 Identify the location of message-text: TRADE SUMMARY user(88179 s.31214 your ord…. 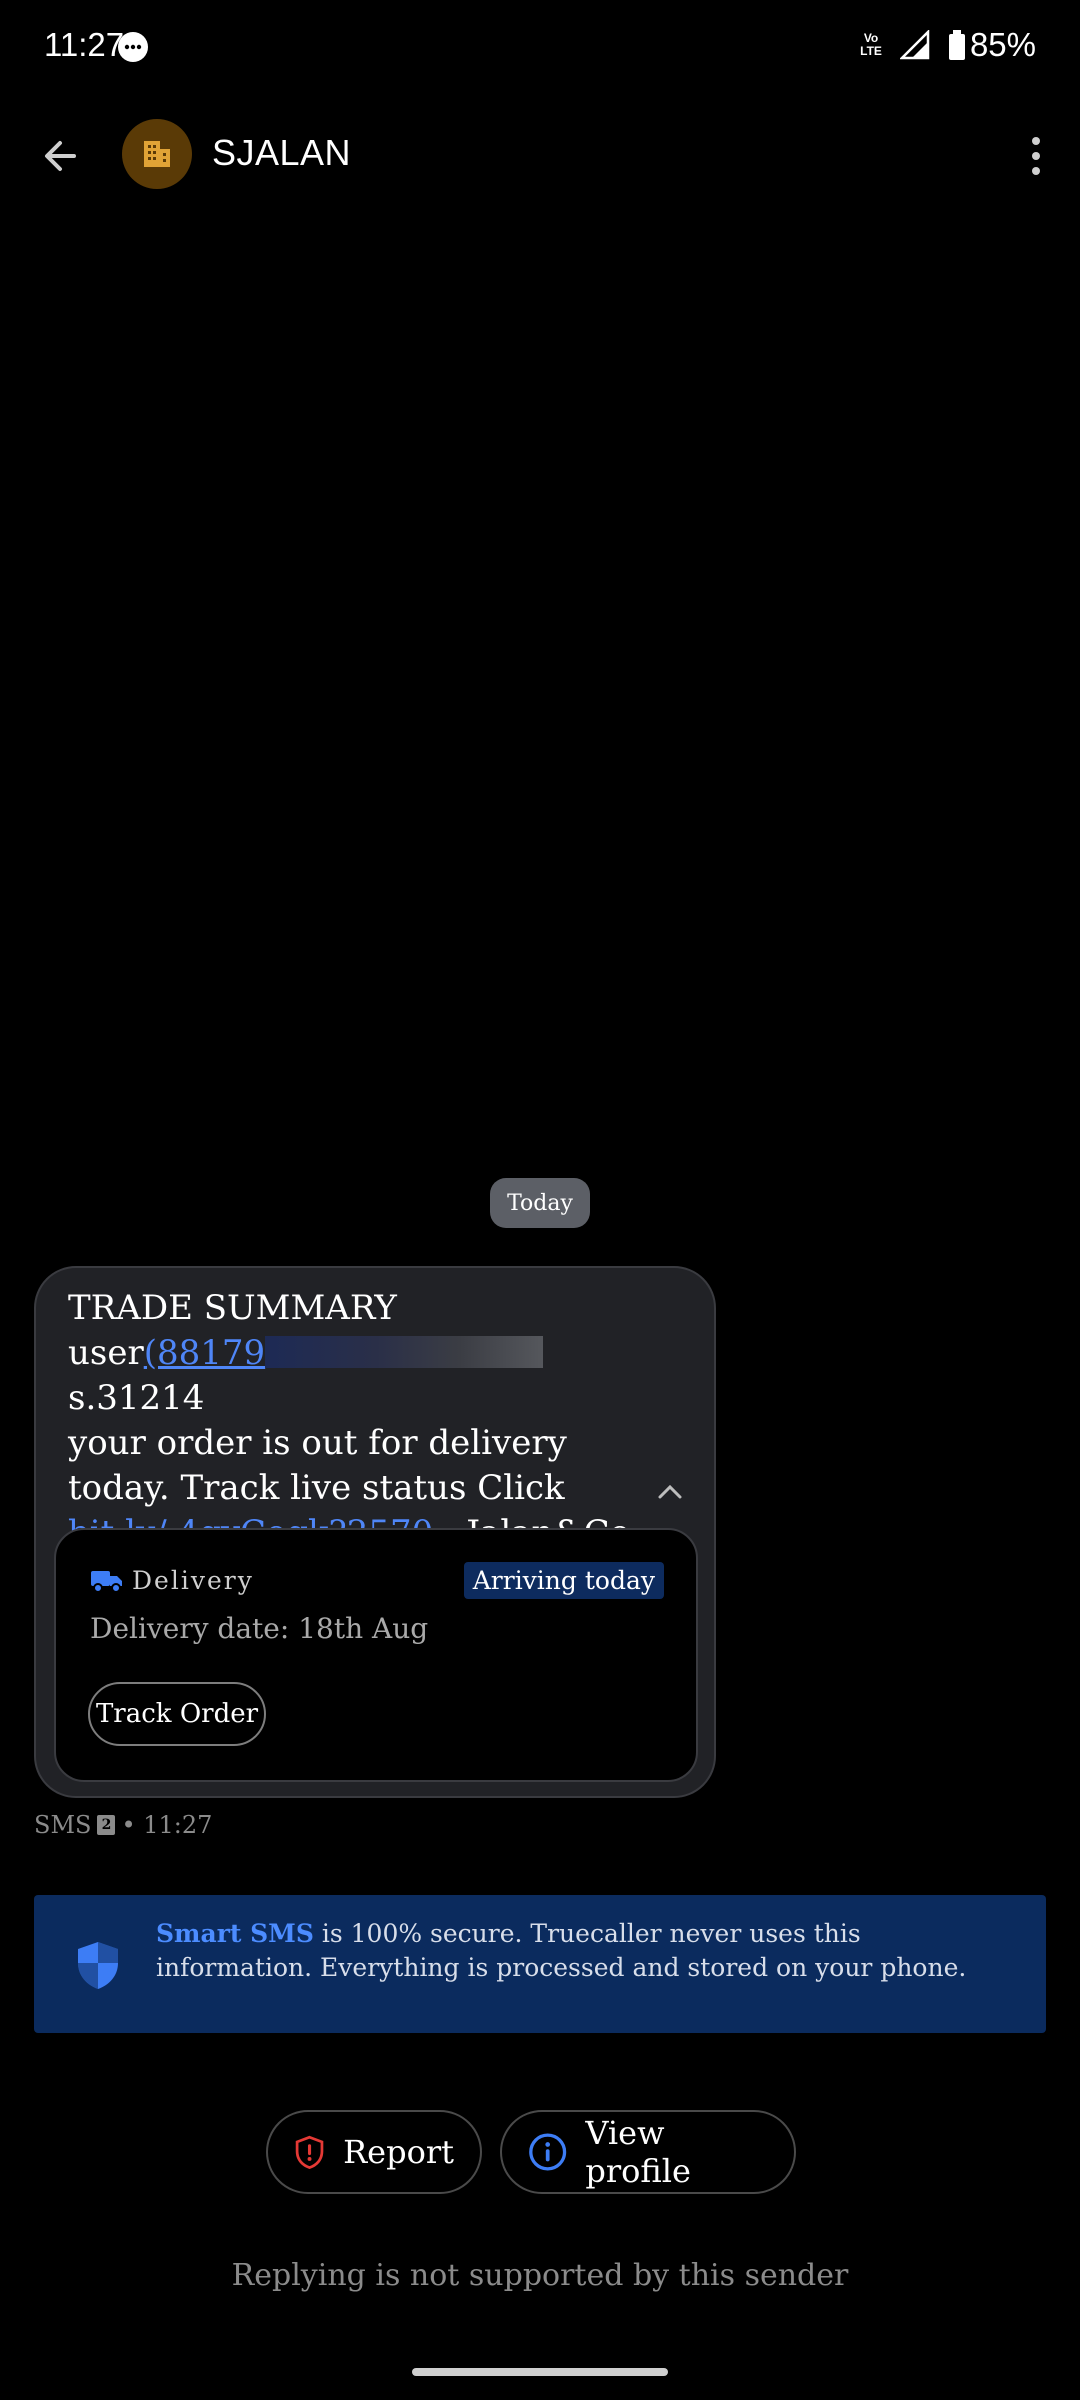
(368, 1421).